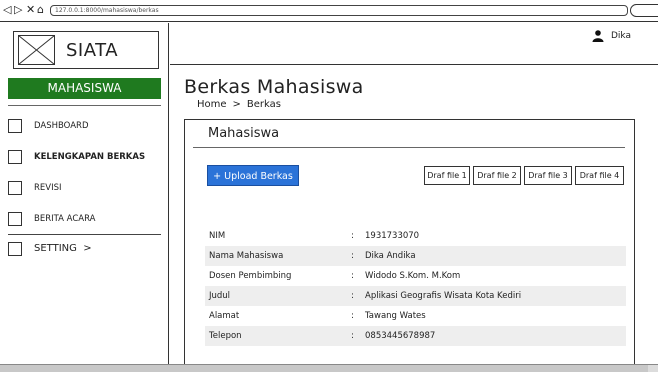 This screenshot has width=658, height=372. Describe the element at coordinates (84, 88) in the screenshot. I see `role-badge: MAHASISWA` at that location.